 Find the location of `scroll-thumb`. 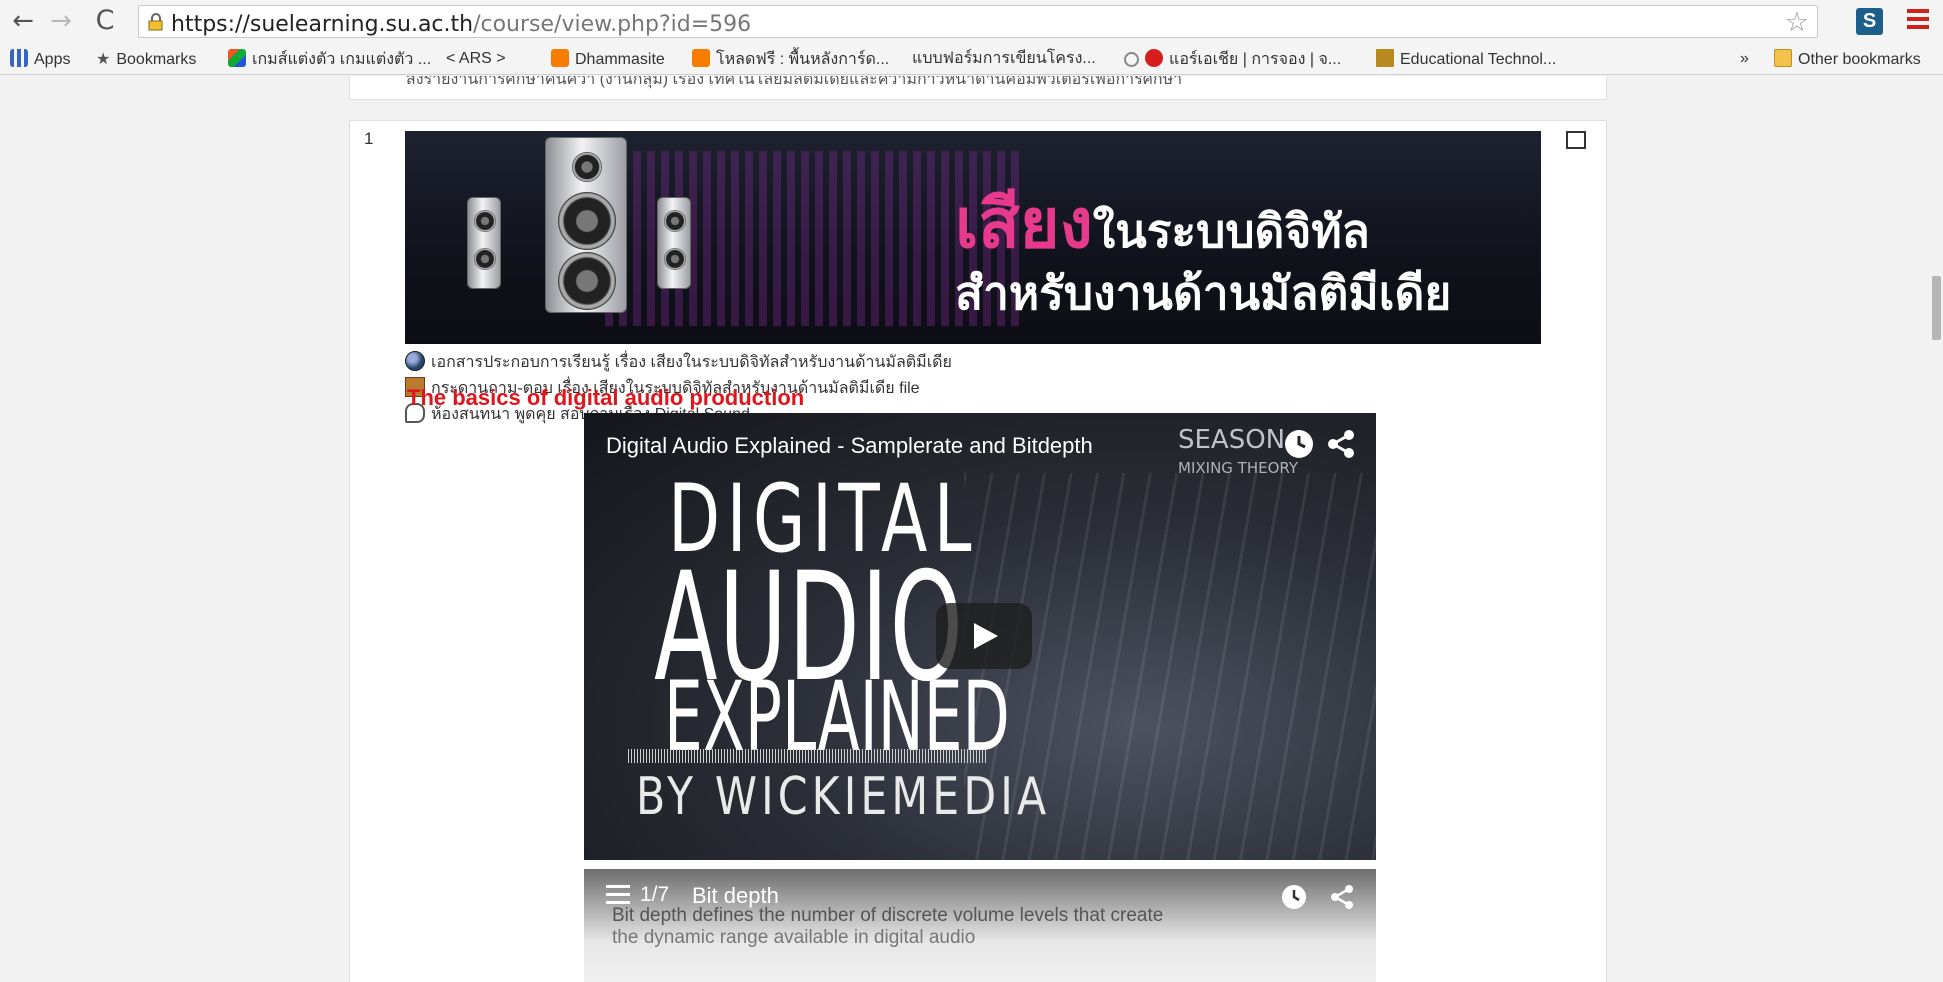

scroll-thumb is located at coordinates (1936, 308).